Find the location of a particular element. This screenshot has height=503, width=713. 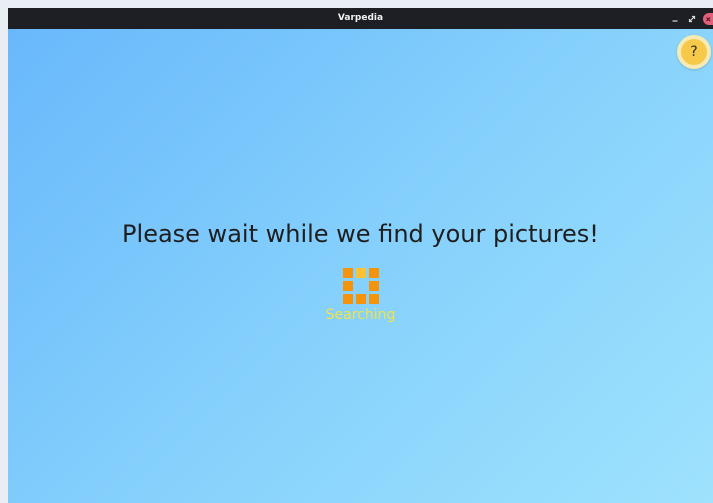

close-icon is located at coordinates (708, 18).